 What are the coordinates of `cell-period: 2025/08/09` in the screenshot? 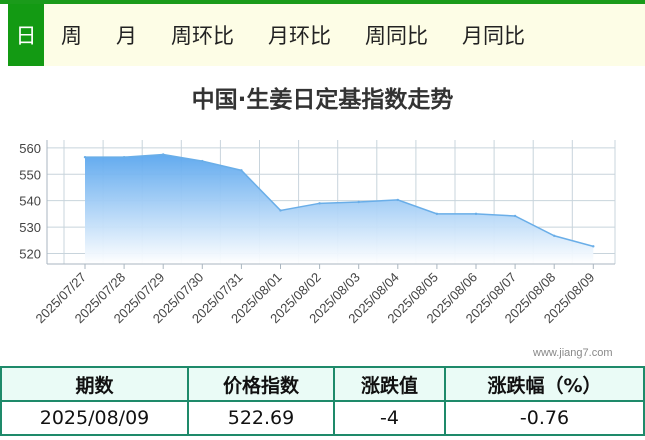 It's located at (94, 418).